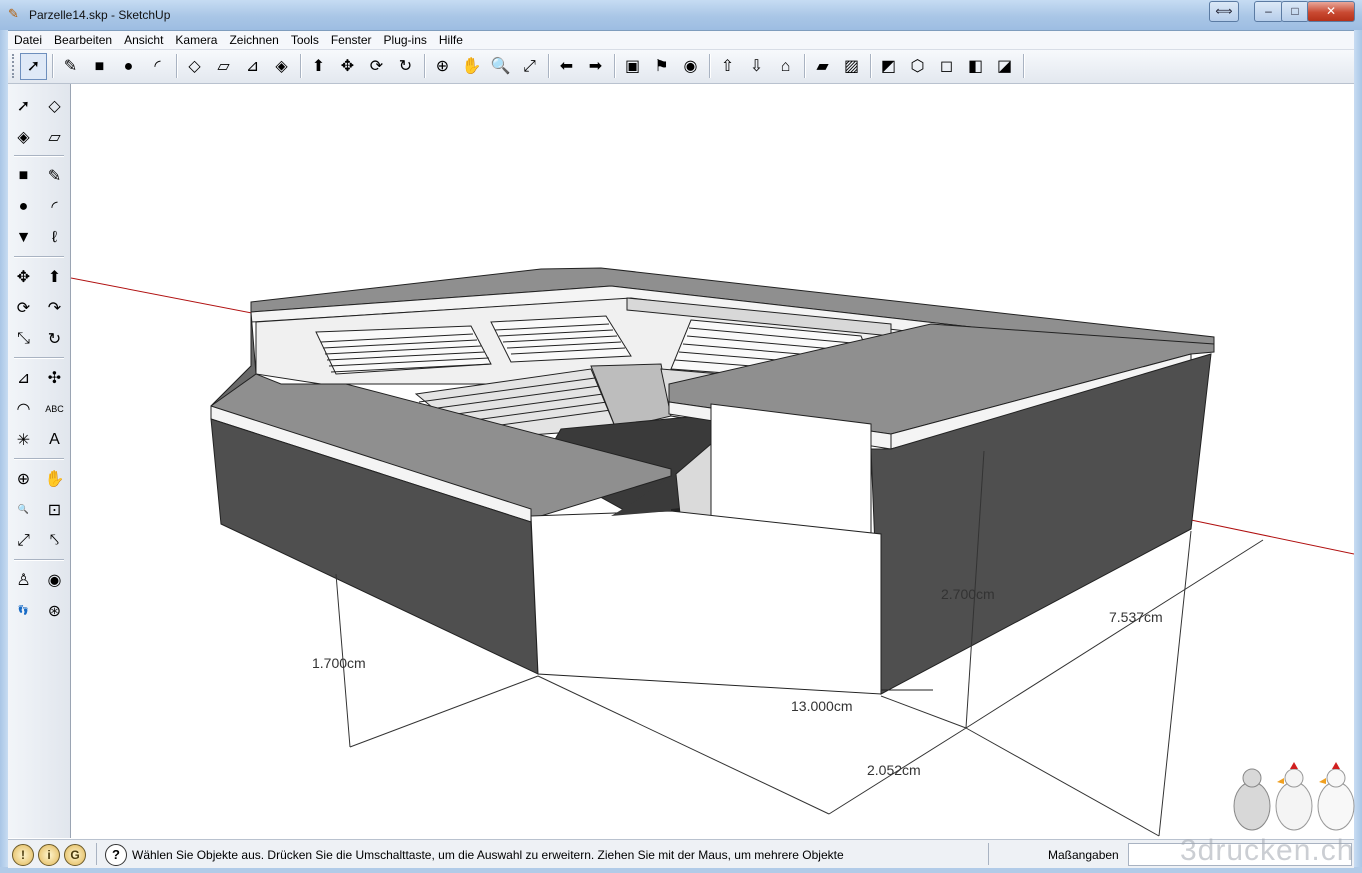  Describe the element at coordinates (822, 66) in the screenshot. I see `section-plane-tool: ▰` at that location.